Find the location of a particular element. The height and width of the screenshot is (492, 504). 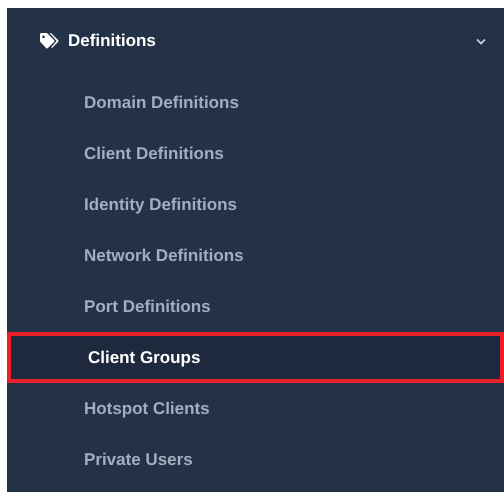

menu-item: Client Groups is located at coordinates (255, 357).